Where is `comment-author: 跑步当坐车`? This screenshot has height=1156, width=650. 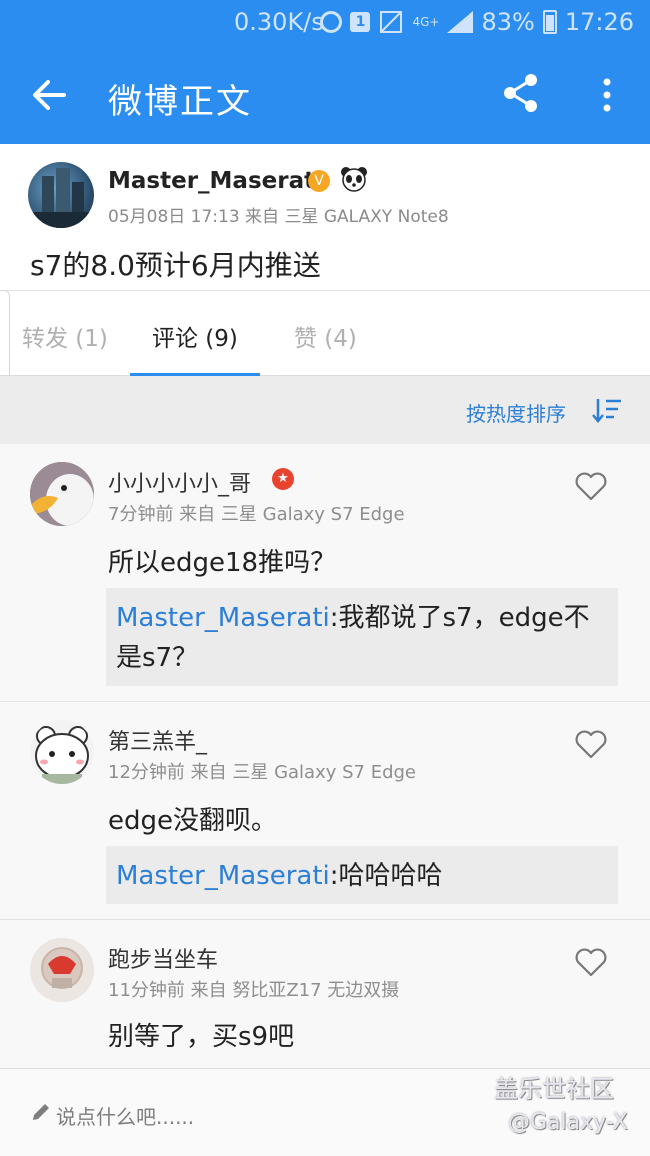 comment-author: 跑步当坐车 is located at coordinates (163, 958).